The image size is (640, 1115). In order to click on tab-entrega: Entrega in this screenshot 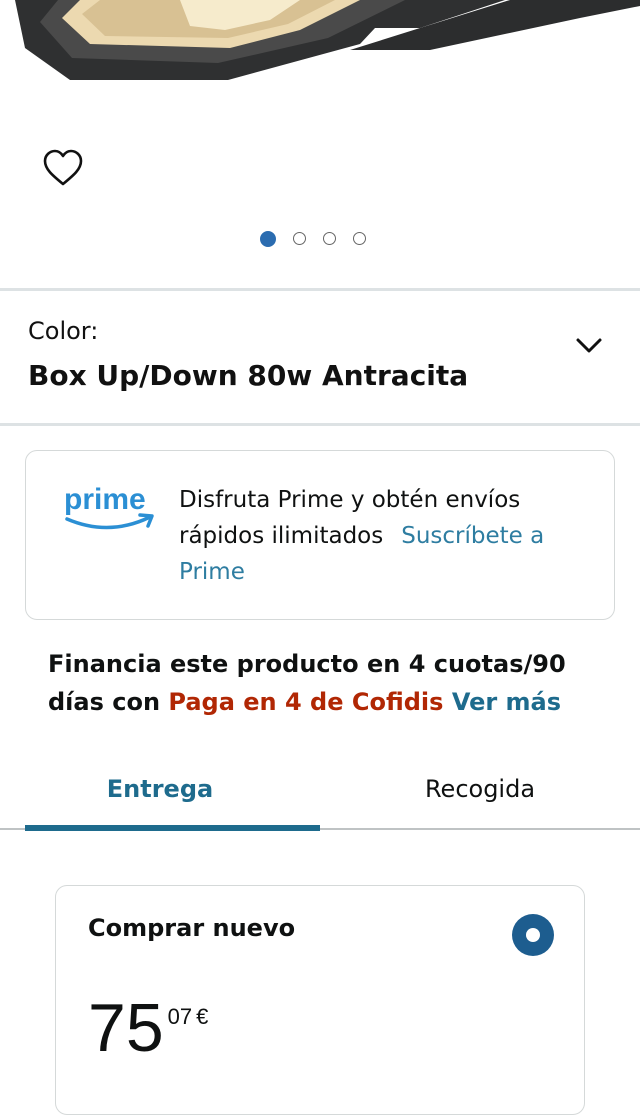, I will do `click(160, 795)`.